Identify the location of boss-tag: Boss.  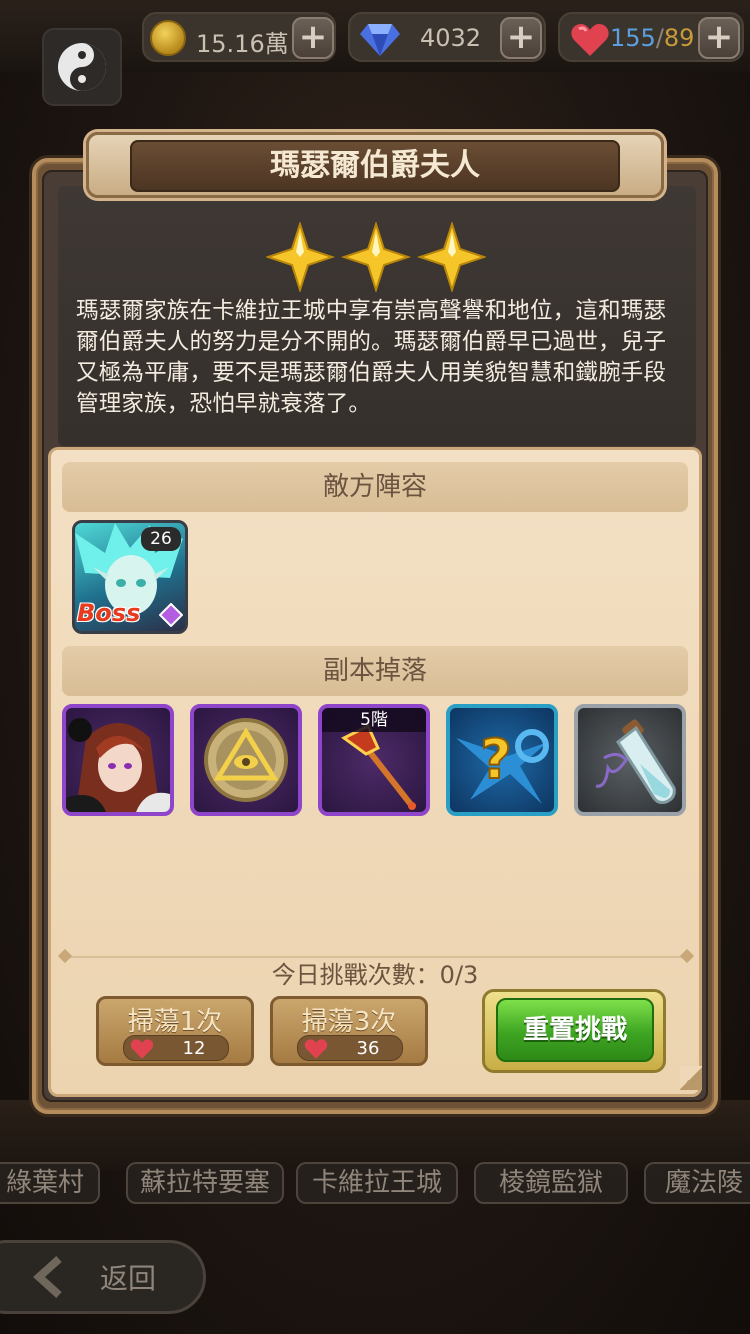
(109, 613).